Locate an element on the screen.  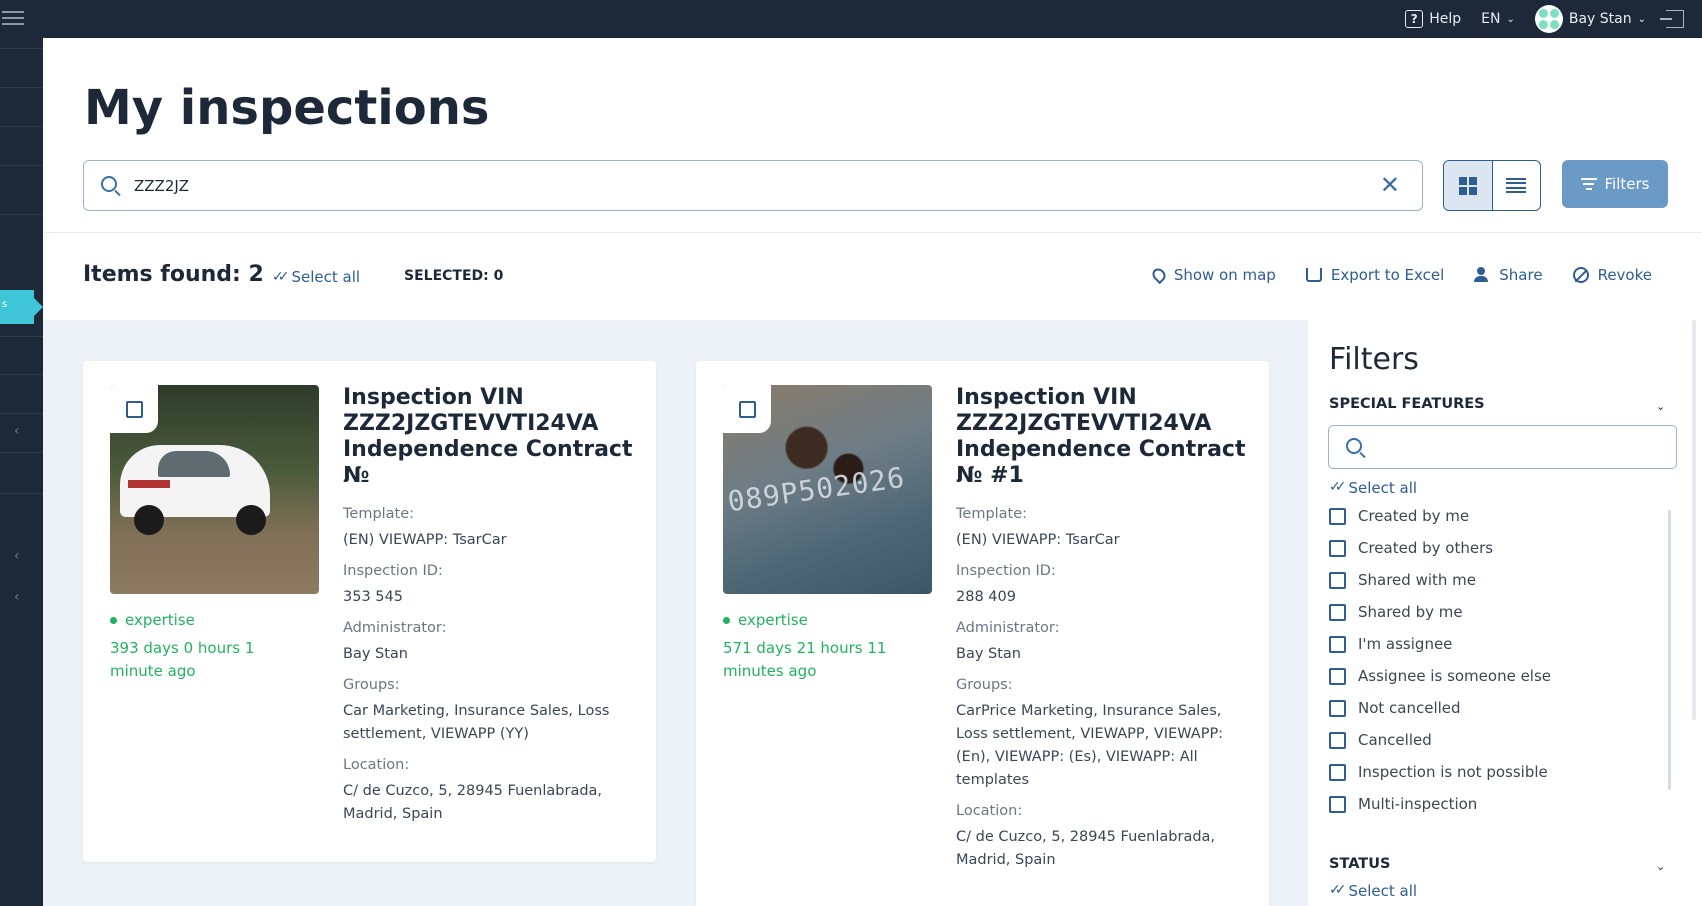
filter-icon is located at coordinates (1588, 184).